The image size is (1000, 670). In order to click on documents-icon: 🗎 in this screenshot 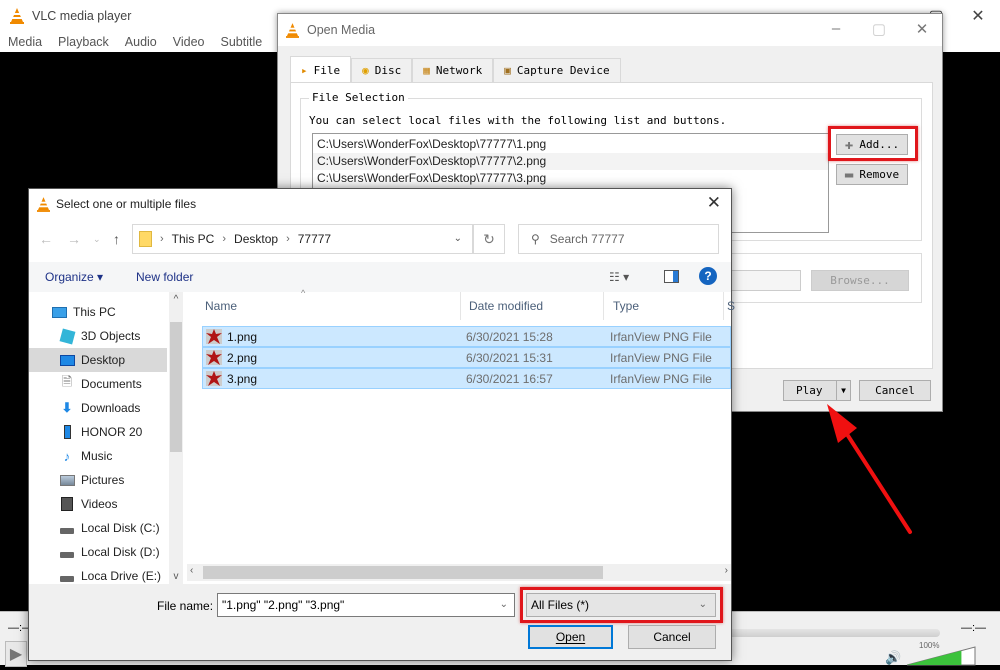, I will do `click(67, 381)`.